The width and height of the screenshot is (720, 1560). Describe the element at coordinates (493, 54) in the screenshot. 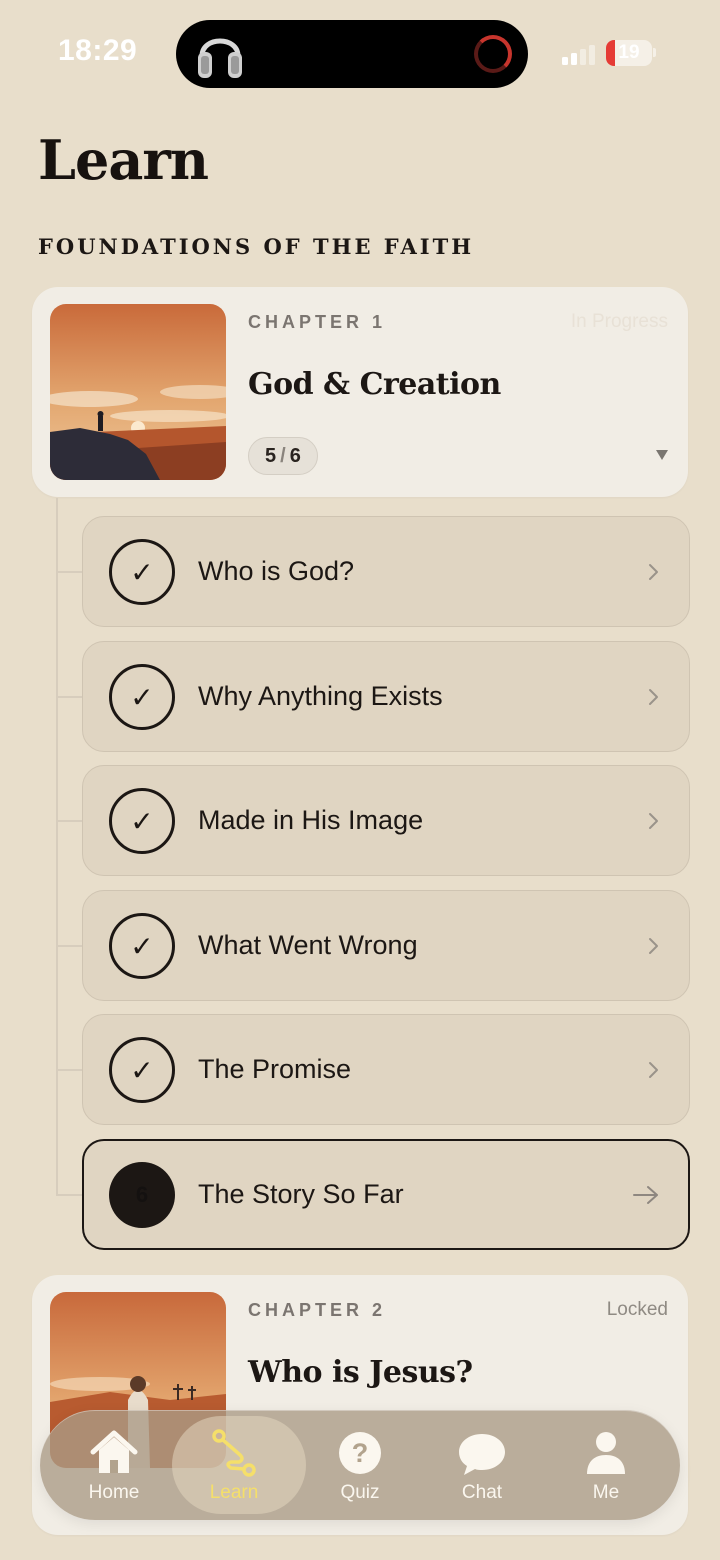

I see `activity-ring-icon` at that location.